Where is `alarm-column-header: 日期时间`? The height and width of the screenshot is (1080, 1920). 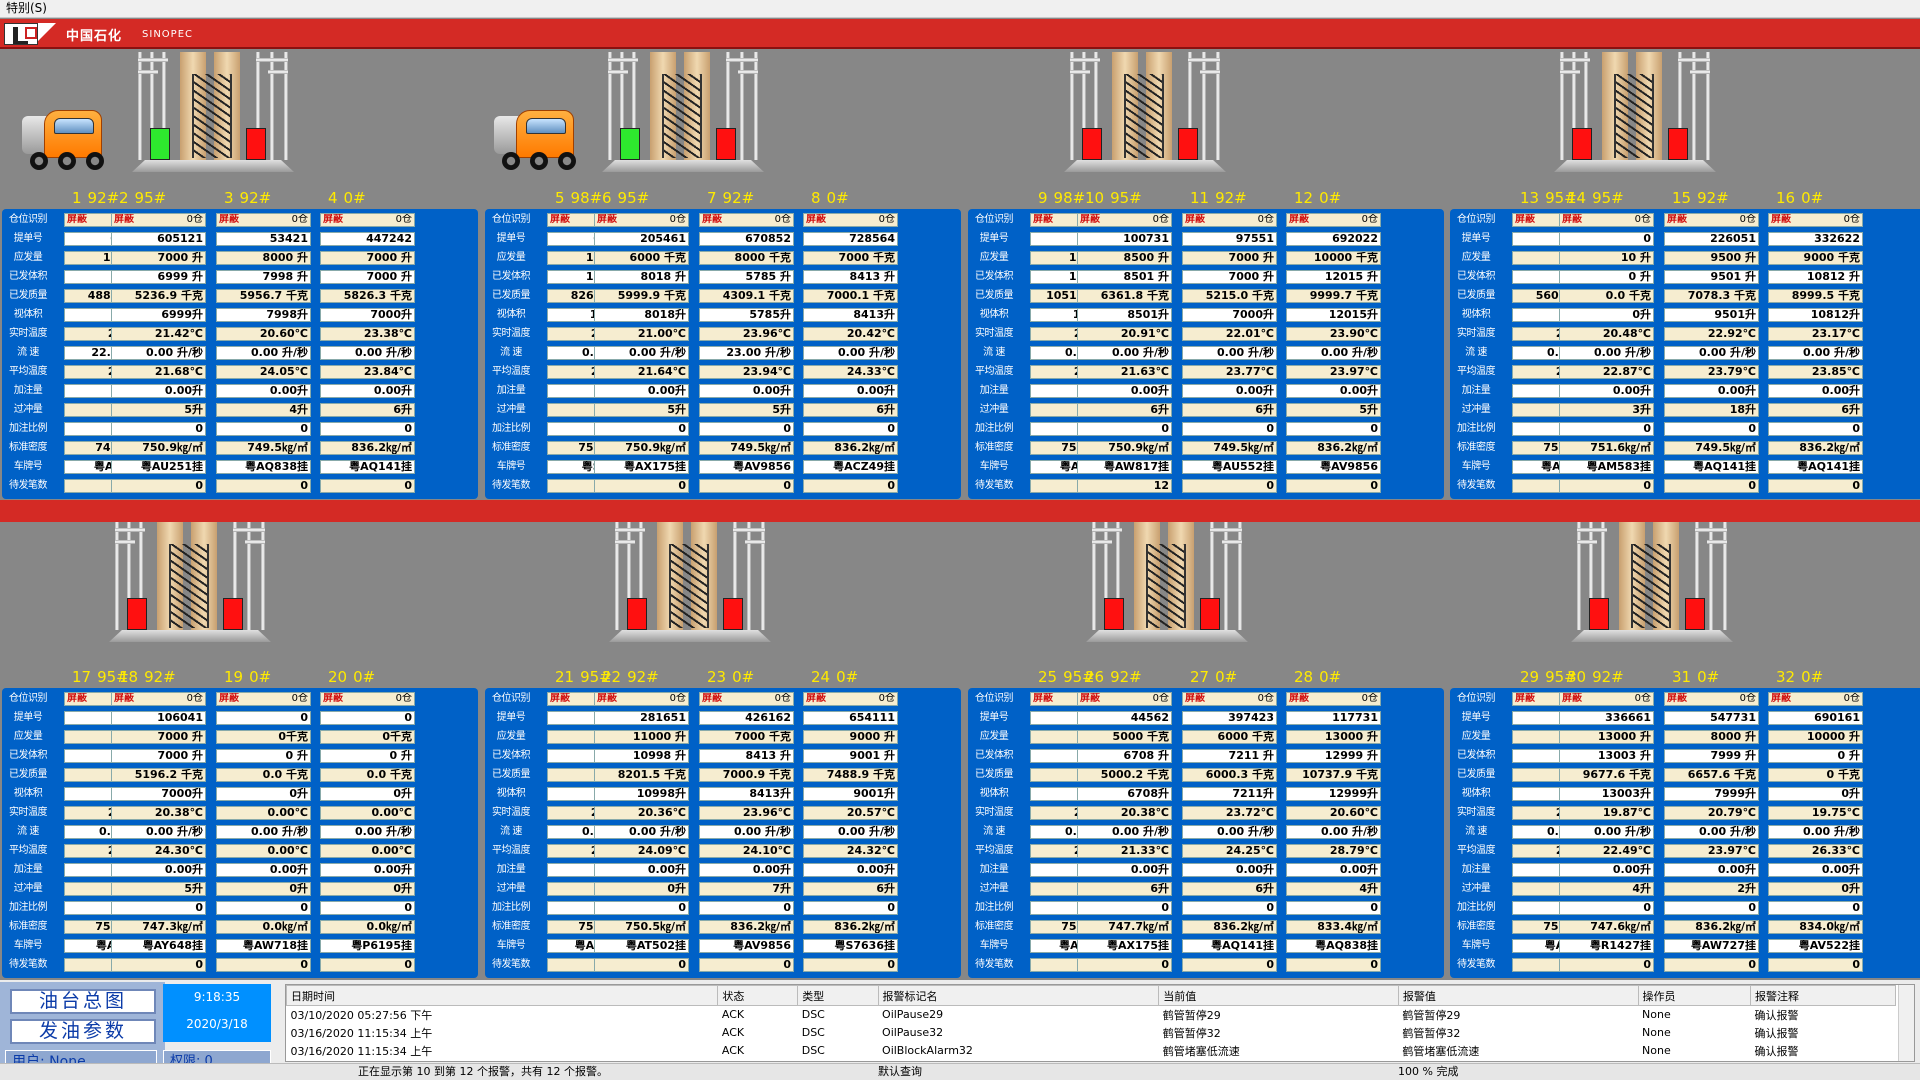
alarm-column-header: 日期时间 is located at coordinates (502, 995).